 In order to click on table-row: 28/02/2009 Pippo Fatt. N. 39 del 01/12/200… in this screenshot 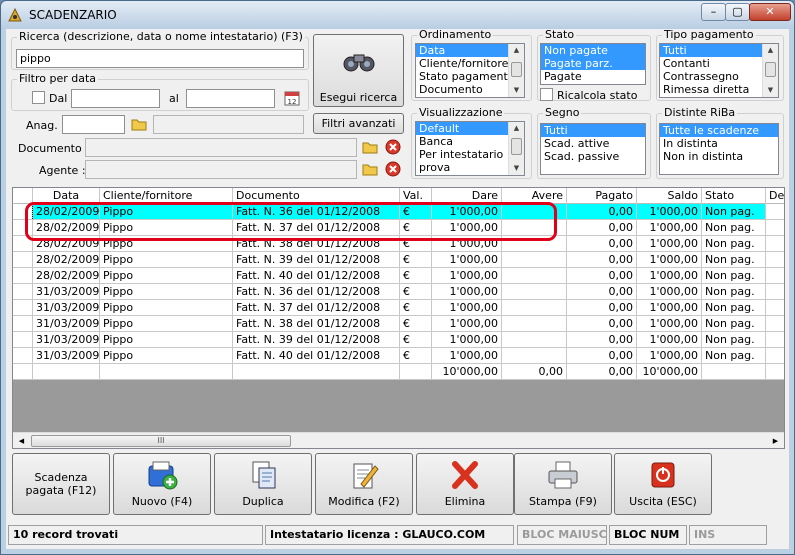, I will do `click(398, 260)`.